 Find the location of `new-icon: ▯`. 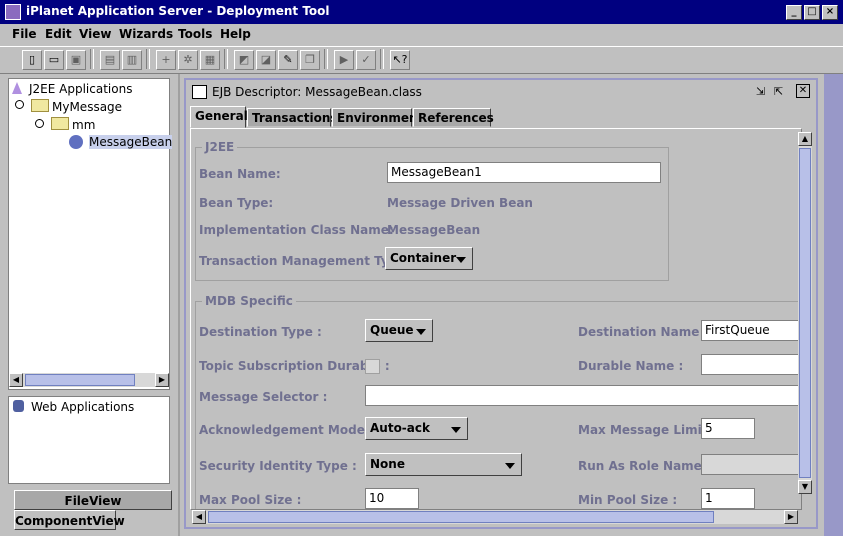

new-icon: ▯ is located at coordinates (32, 60).